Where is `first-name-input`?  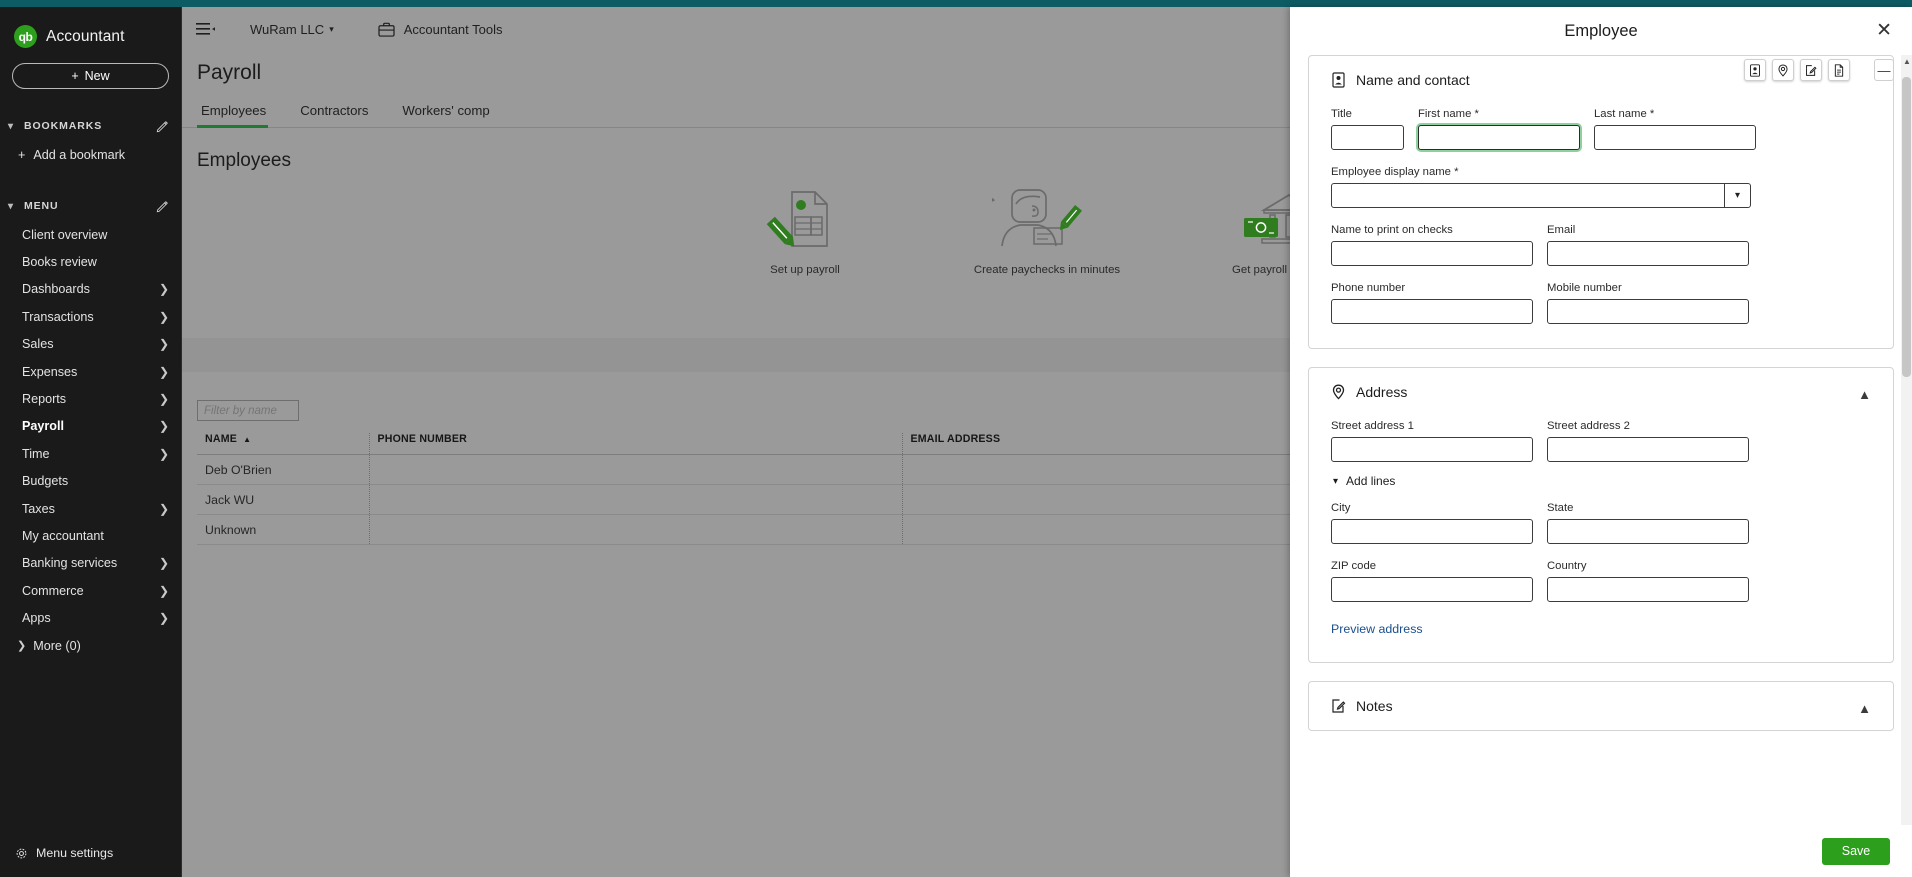 first-name-input is located at coordinates (1499, 137).